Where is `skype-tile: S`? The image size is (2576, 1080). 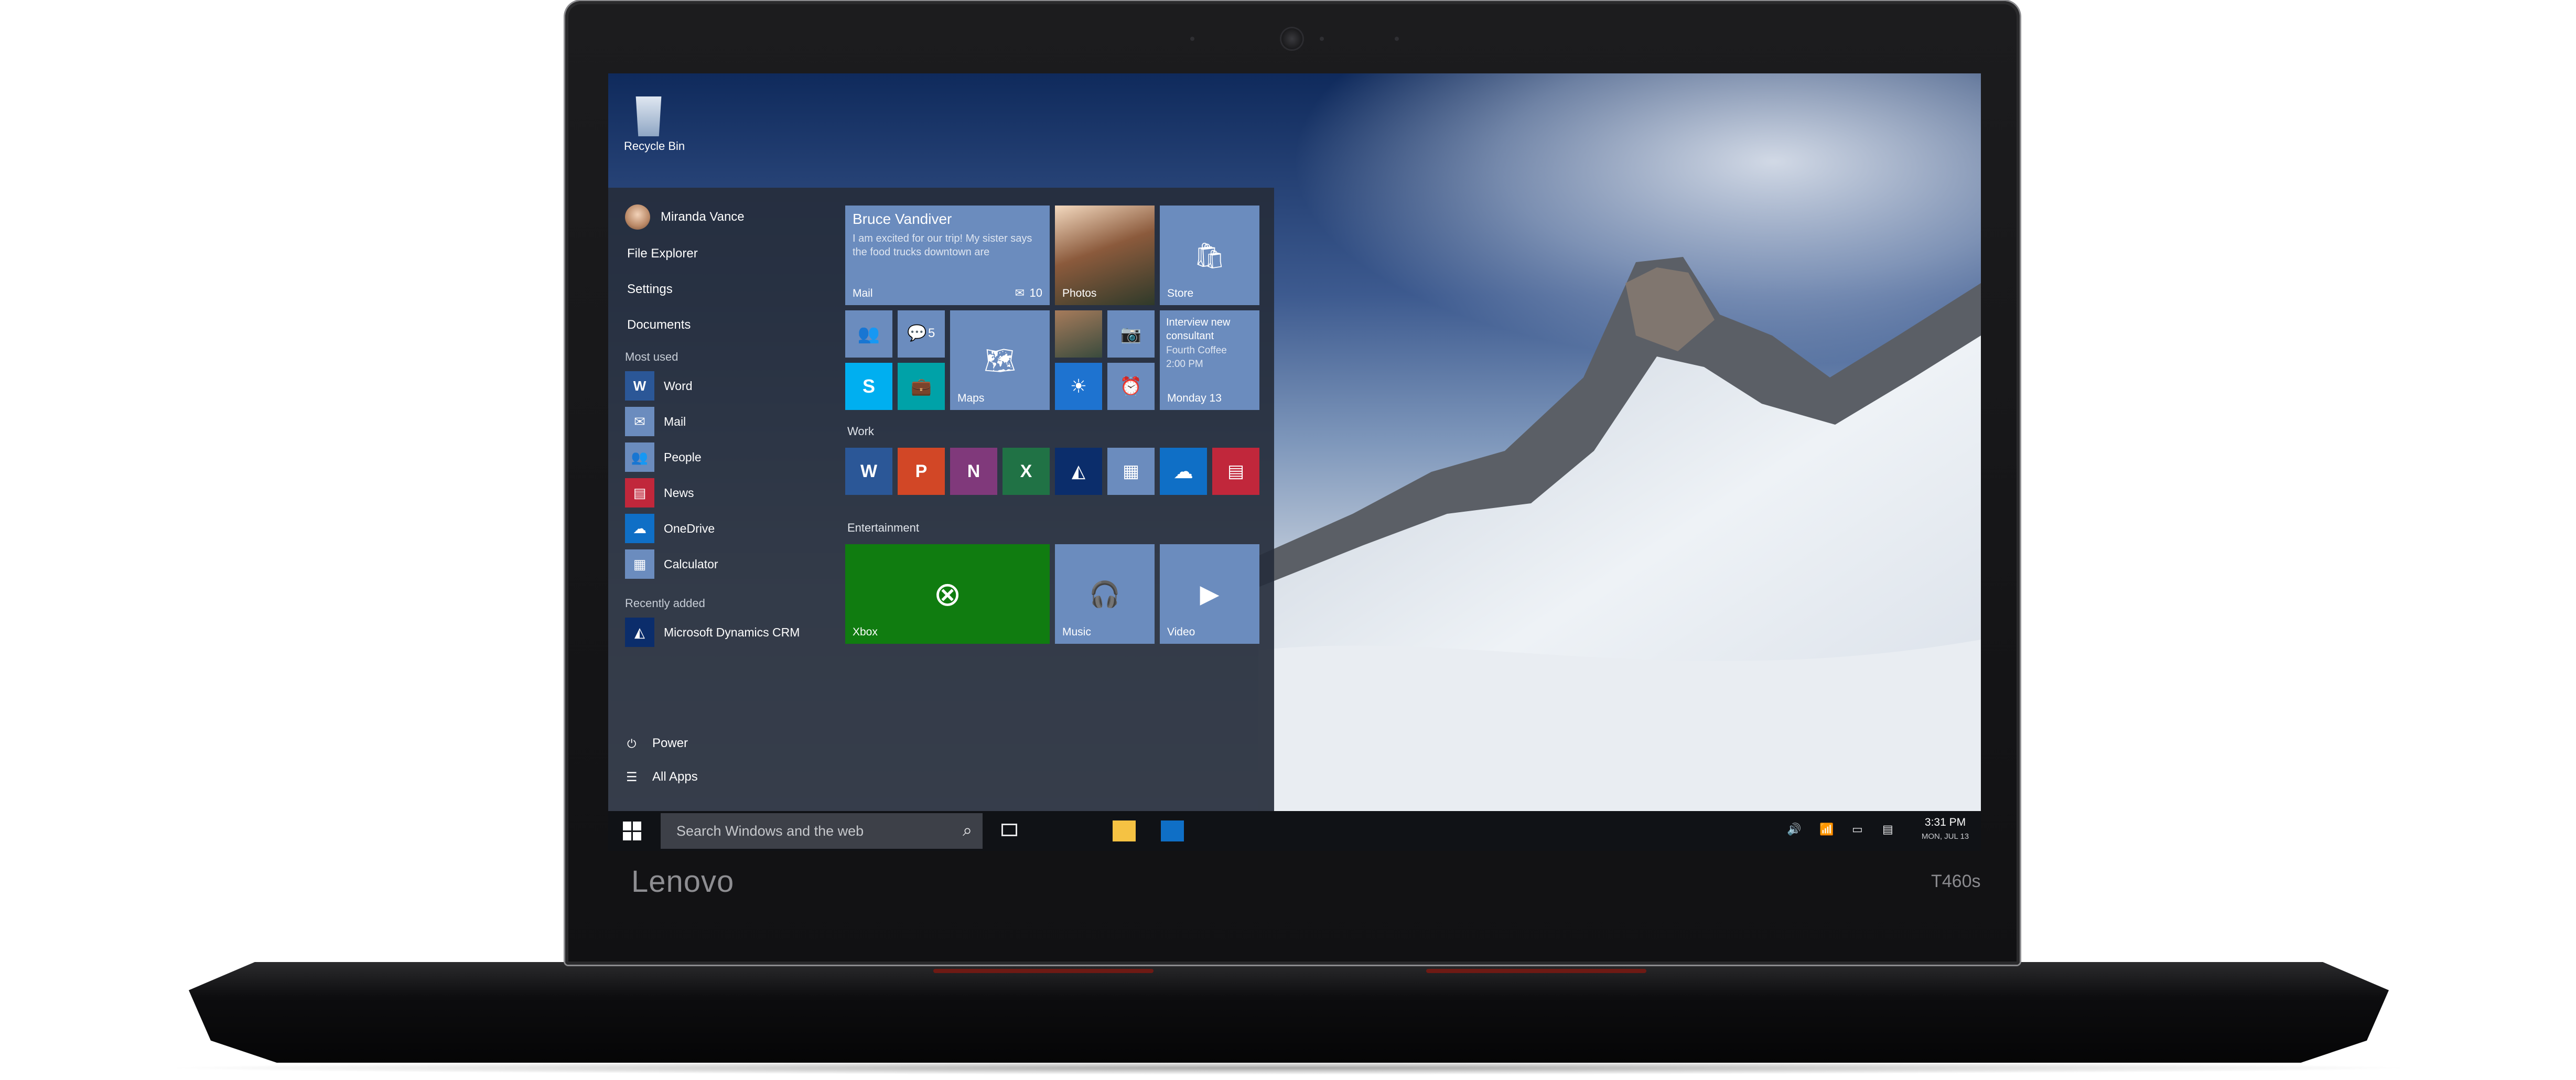 skype-tile: S is located at coordinates (868, 386).